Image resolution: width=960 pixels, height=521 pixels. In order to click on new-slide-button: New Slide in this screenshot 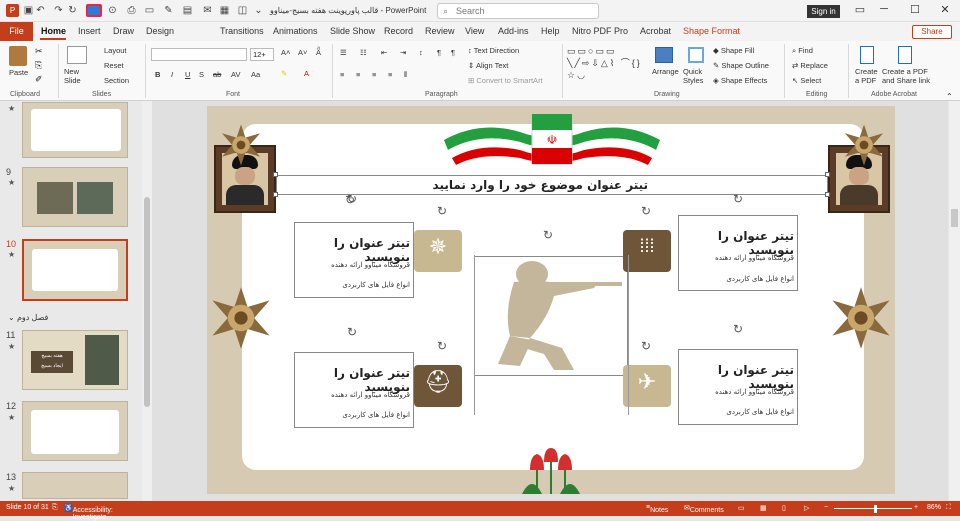, I will do `click(77, 76)`.